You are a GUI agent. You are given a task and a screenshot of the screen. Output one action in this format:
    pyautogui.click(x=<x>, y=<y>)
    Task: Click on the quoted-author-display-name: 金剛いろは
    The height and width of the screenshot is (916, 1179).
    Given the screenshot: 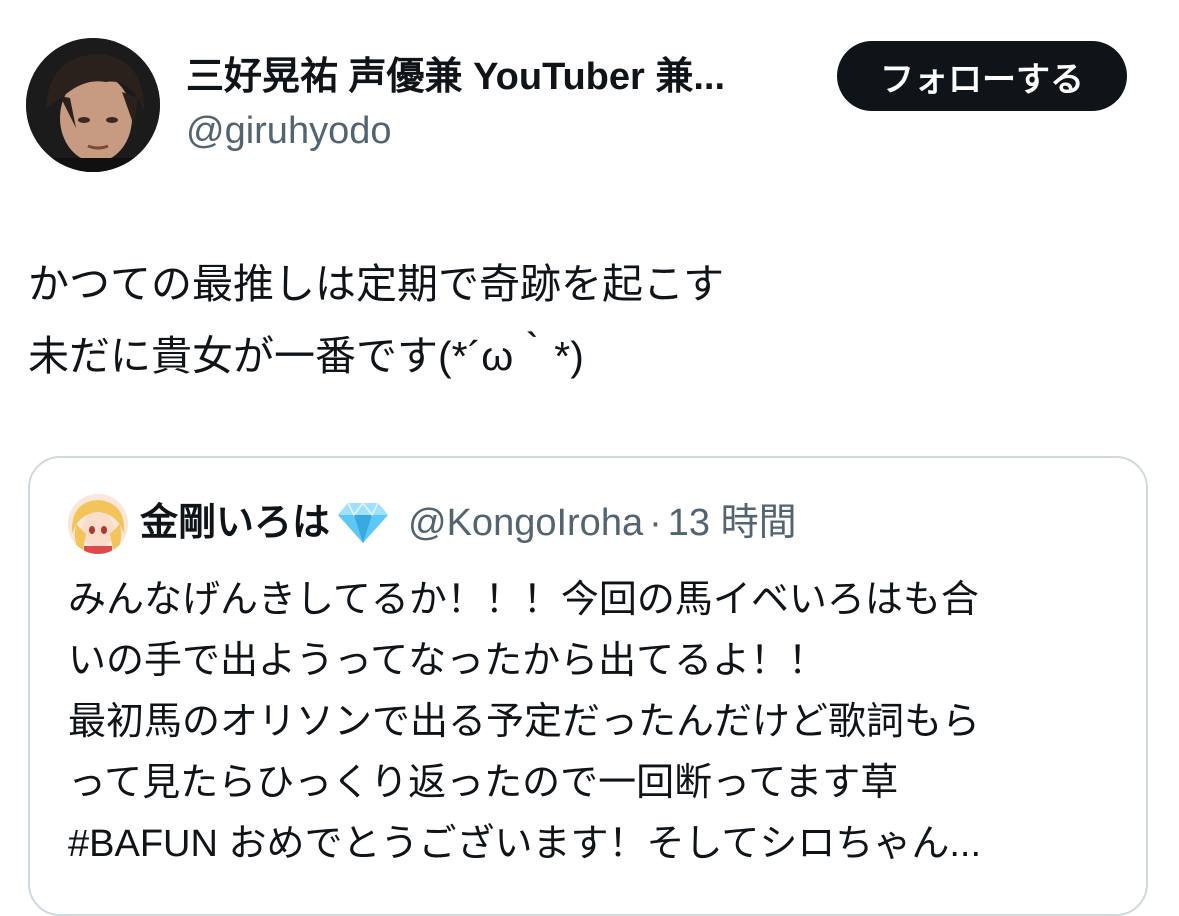 What is the action you would take?
    pyautogui.click(x=235, y=523)
    